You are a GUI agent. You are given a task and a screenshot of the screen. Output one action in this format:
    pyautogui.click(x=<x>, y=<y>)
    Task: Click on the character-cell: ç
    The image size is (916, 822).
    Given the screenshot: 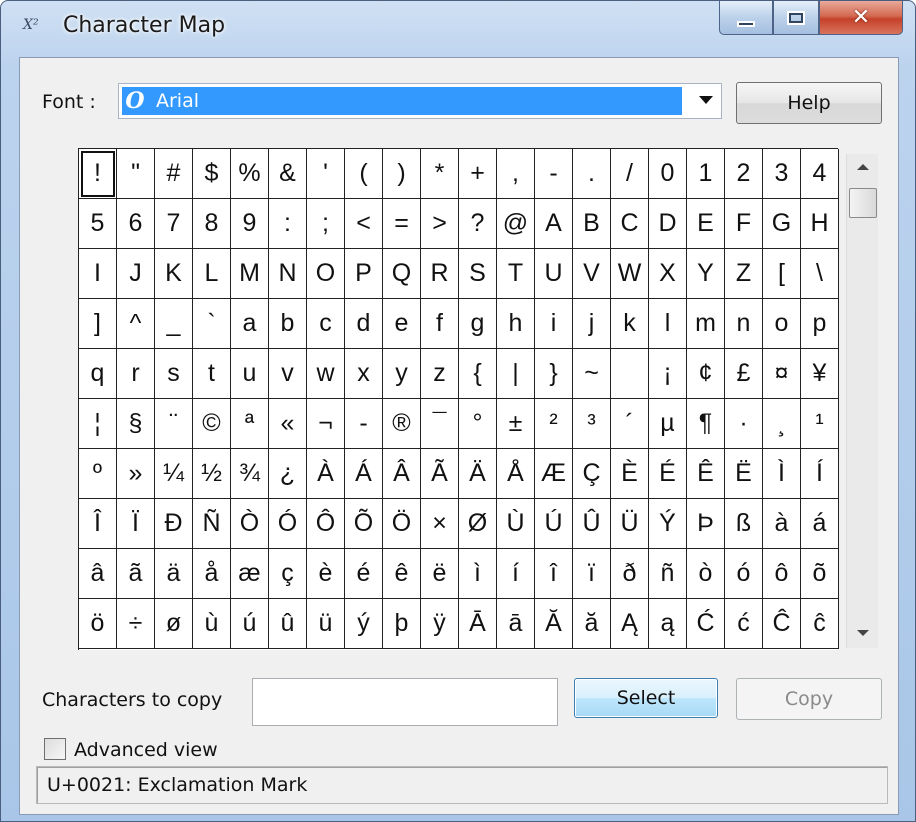 What is the action you would take?
    pyautogui.click(x=288, y=574)
    